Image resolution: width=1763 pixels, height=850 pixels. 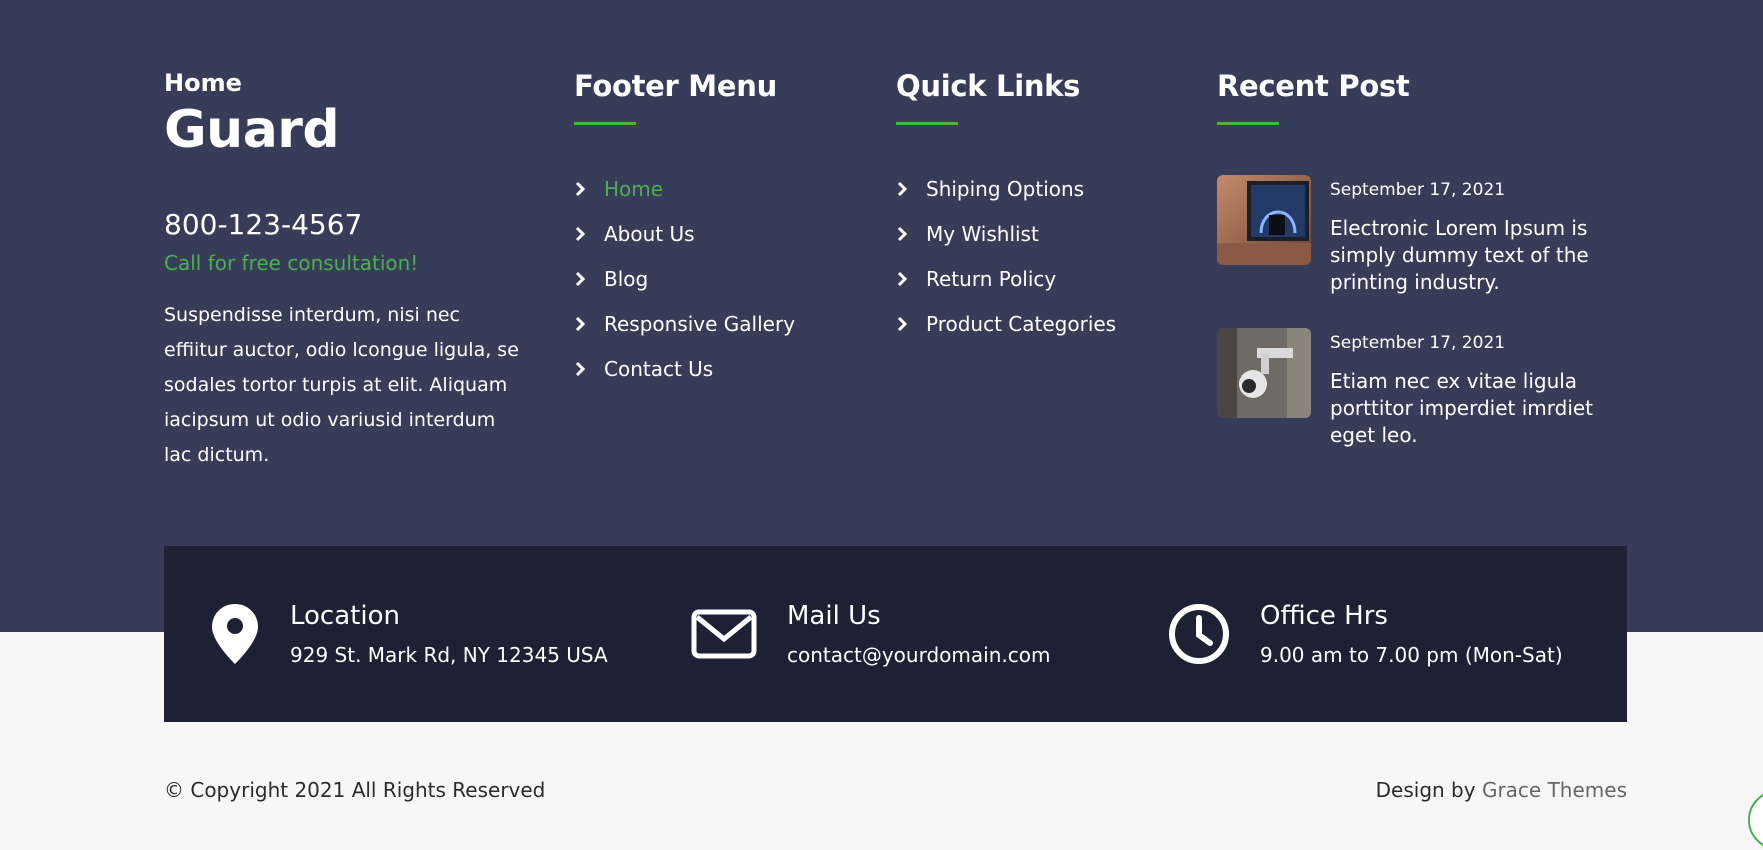 I want to click on contact-mail-value: contact@yourdomain.com, so click(x=918, y=655).